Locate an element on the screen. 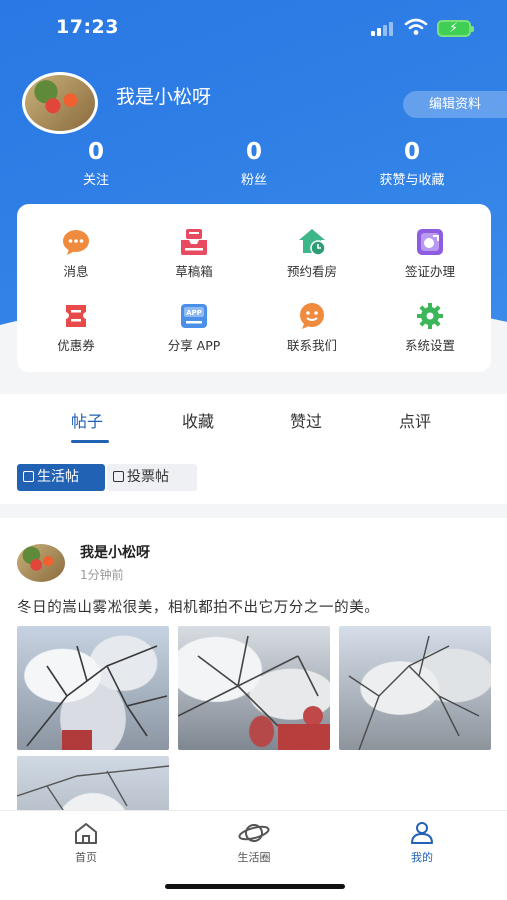 Image resolution: width=507 pixels, height=900 pixels. menu-item-label: 优惠券 is located at coordinates (76, 345).